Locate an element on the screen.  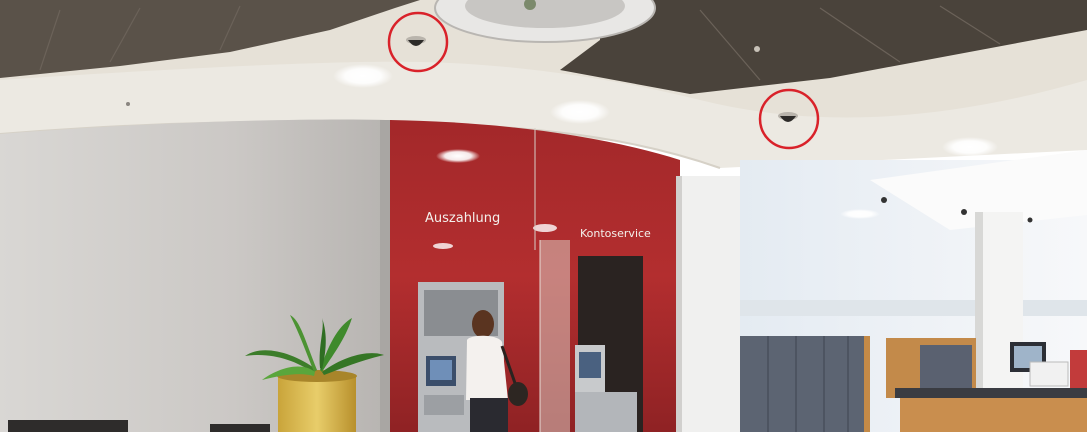
support-column is located at coordinates (710, 304).